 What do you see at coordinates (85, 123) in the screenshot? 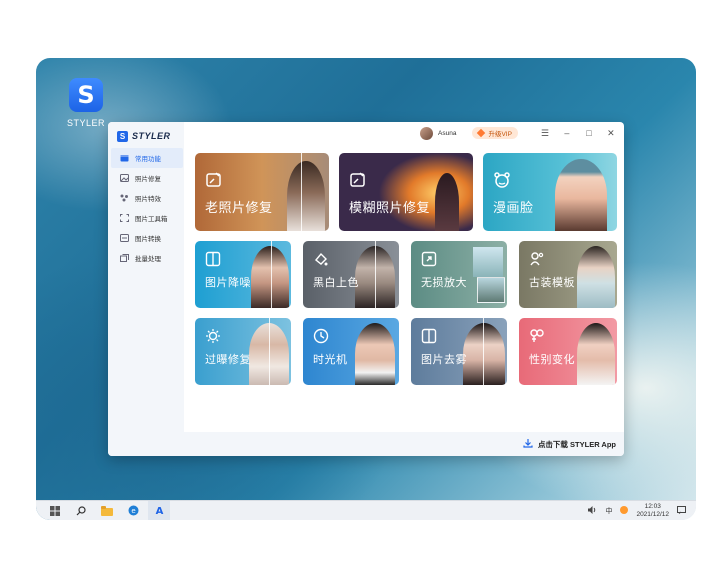
I see `desktop-shortcut-label: STYLER` at bounding box center [85, 123].